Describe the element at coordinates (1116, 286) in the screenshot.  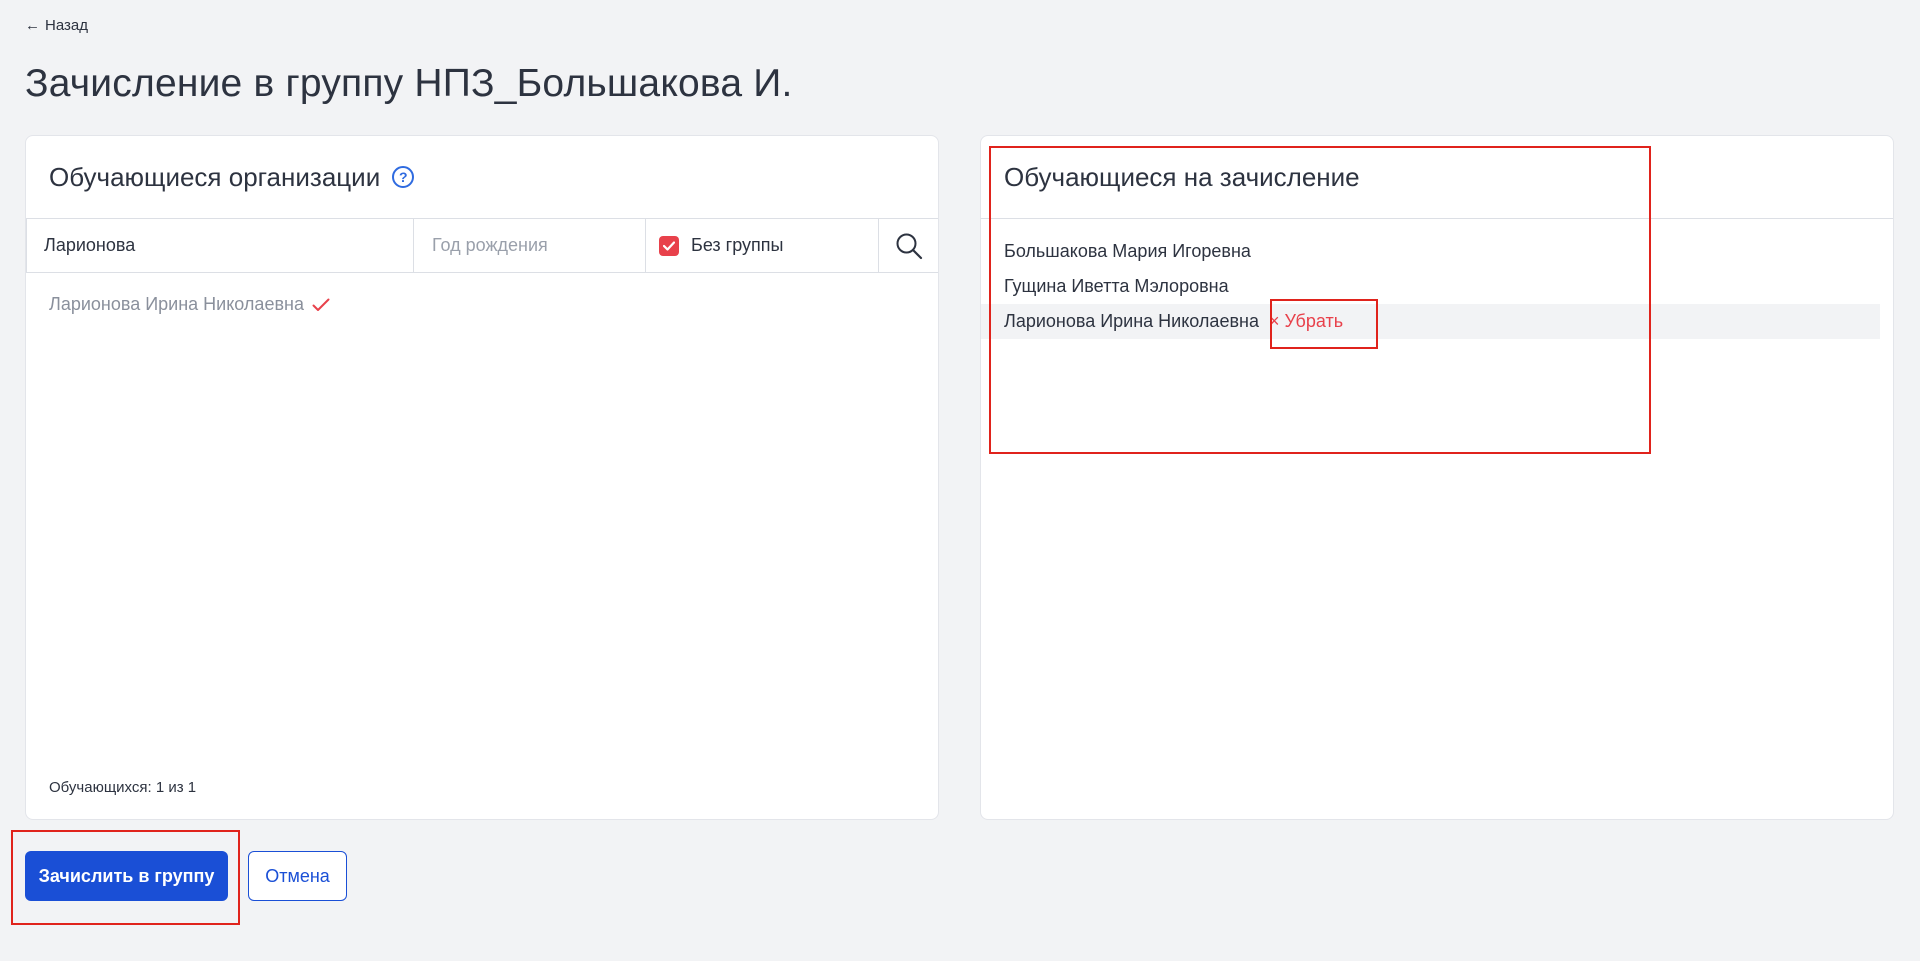
I see `student-name: Гущина Иветта Мэлоровна` at that location.